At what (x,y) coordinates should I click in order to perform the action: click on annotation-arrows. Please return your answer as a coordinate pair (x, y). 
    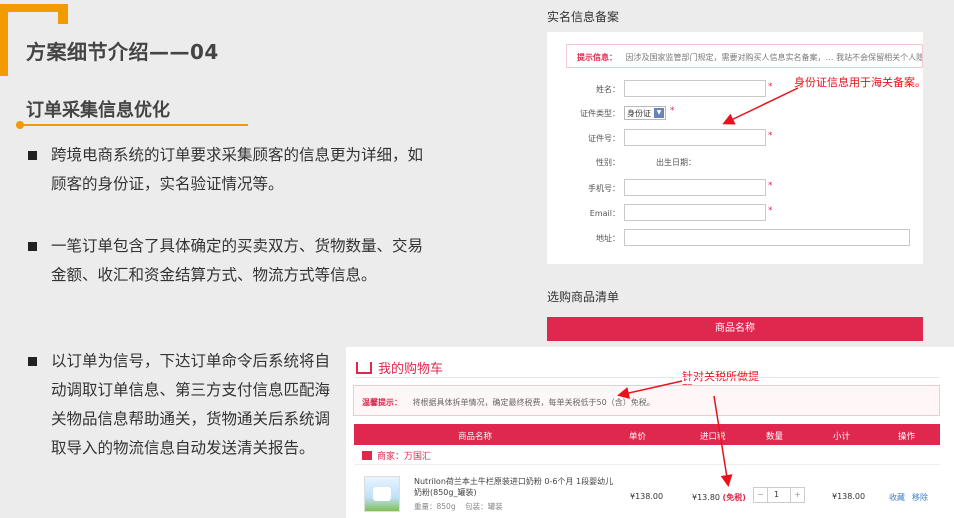
    Looking at the image, I should click on (708, 287).